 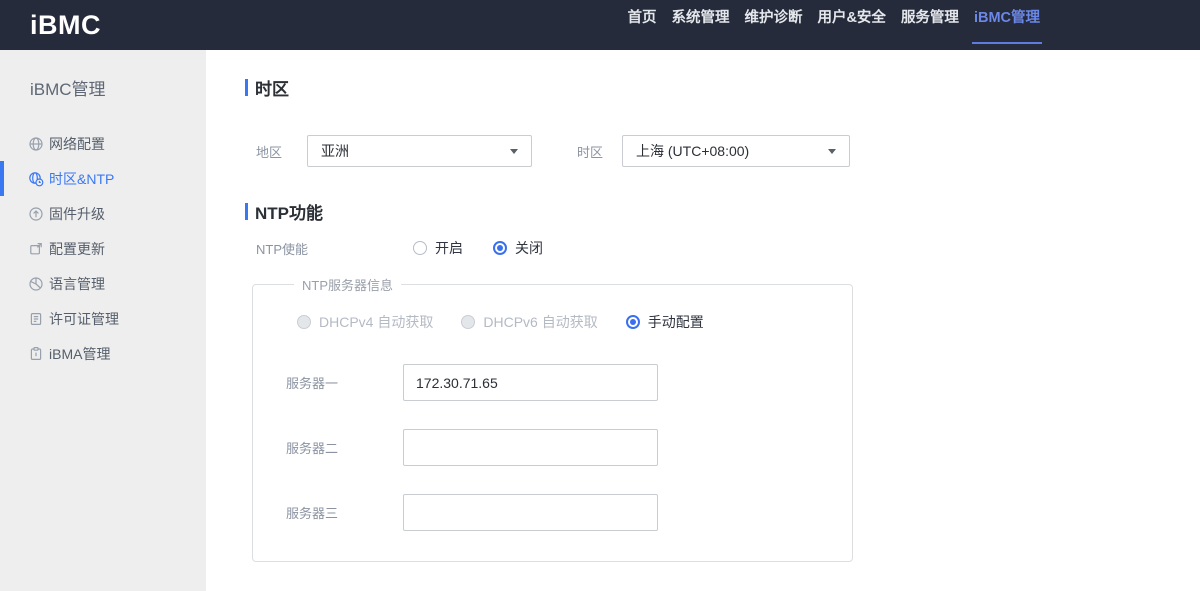 I want to click on ntp-enable-label: NTP使能, so click(x=282, y=249).